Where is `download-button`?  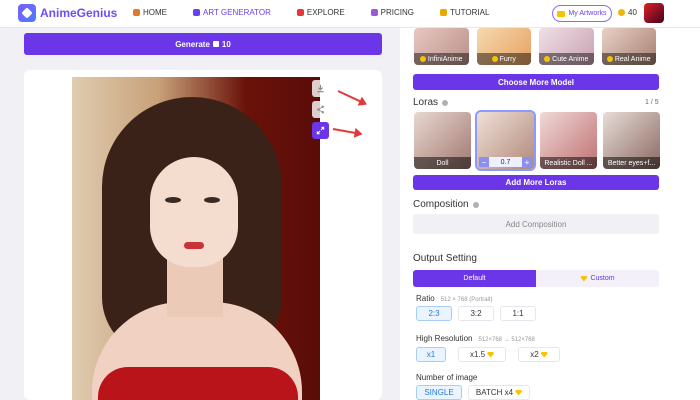 download-button is located at coordinates (320, 88).